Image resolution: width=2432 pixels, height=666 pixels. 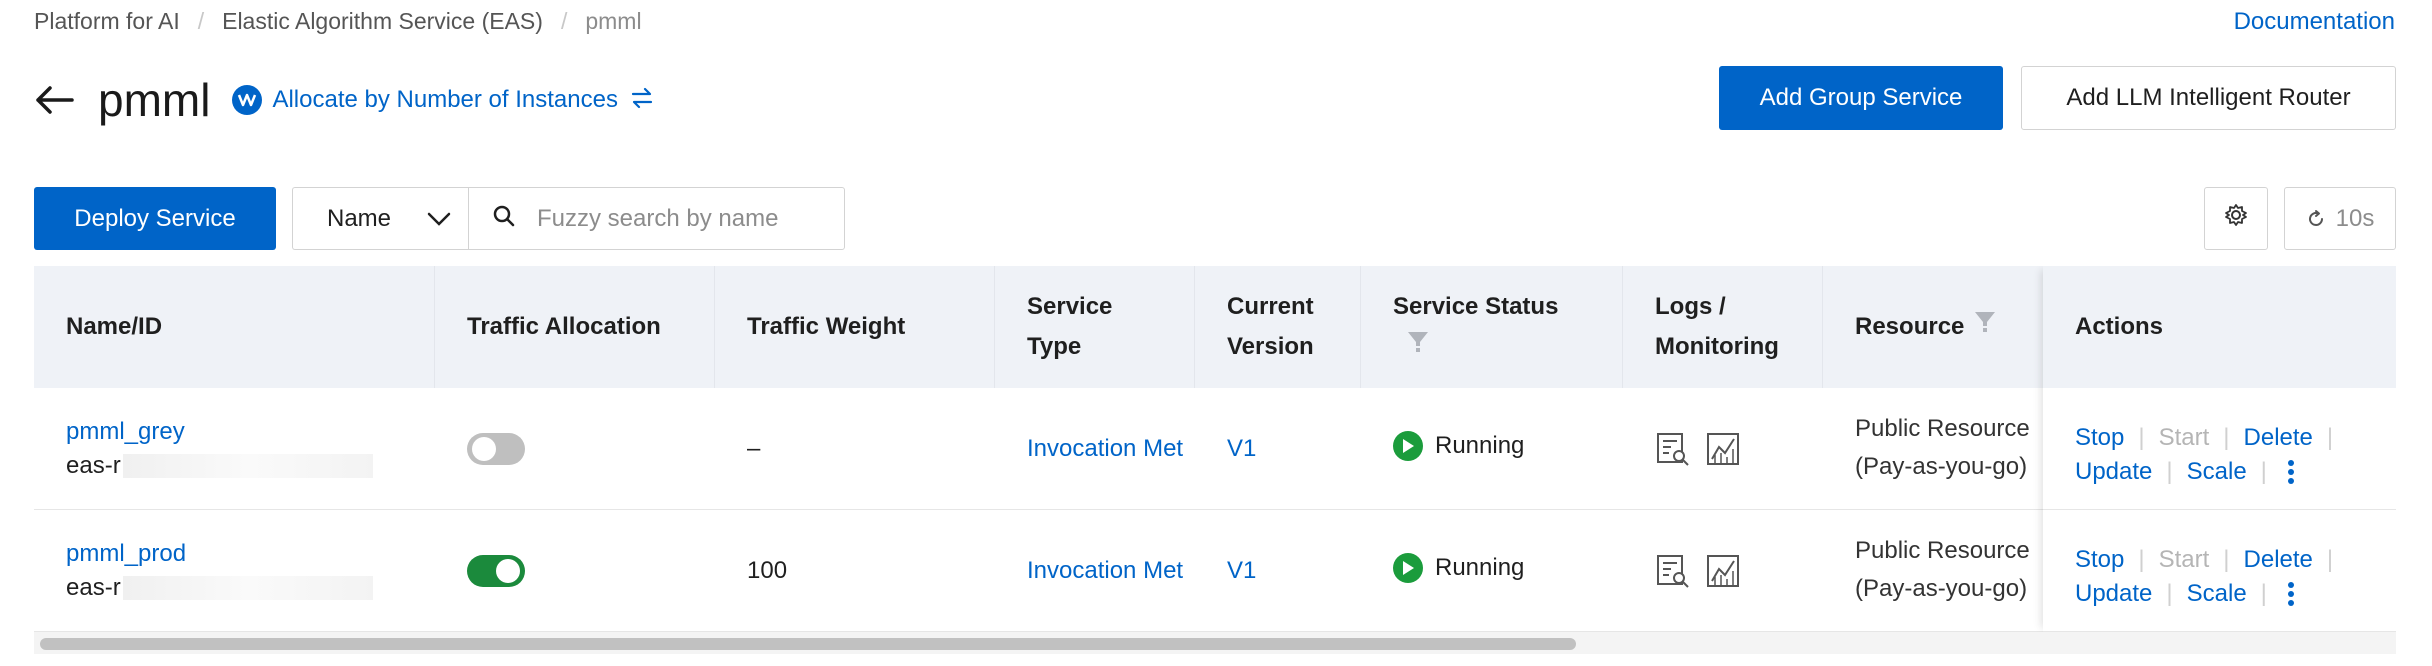 I want to click on deploy-service-button: Deploy Service, so click(x=155, y=218).